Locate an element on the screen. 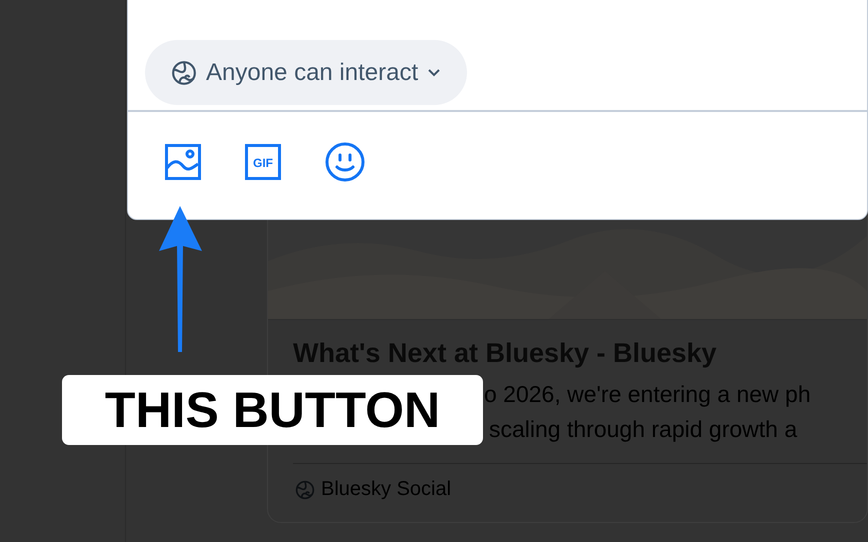  emoji-button is located at coordinates (345, 162).